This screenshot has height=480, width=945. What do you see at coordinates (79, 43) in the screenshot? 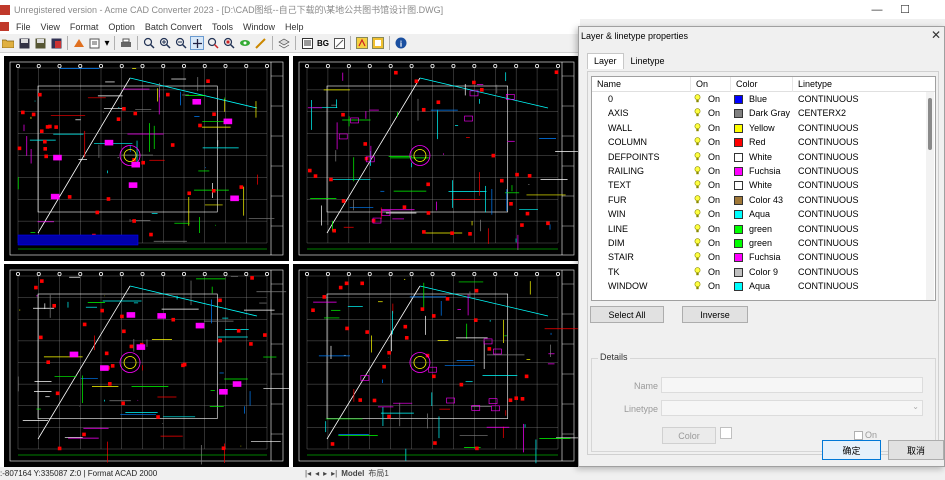
I see `convert-icon` at bounding box center [79, 43].